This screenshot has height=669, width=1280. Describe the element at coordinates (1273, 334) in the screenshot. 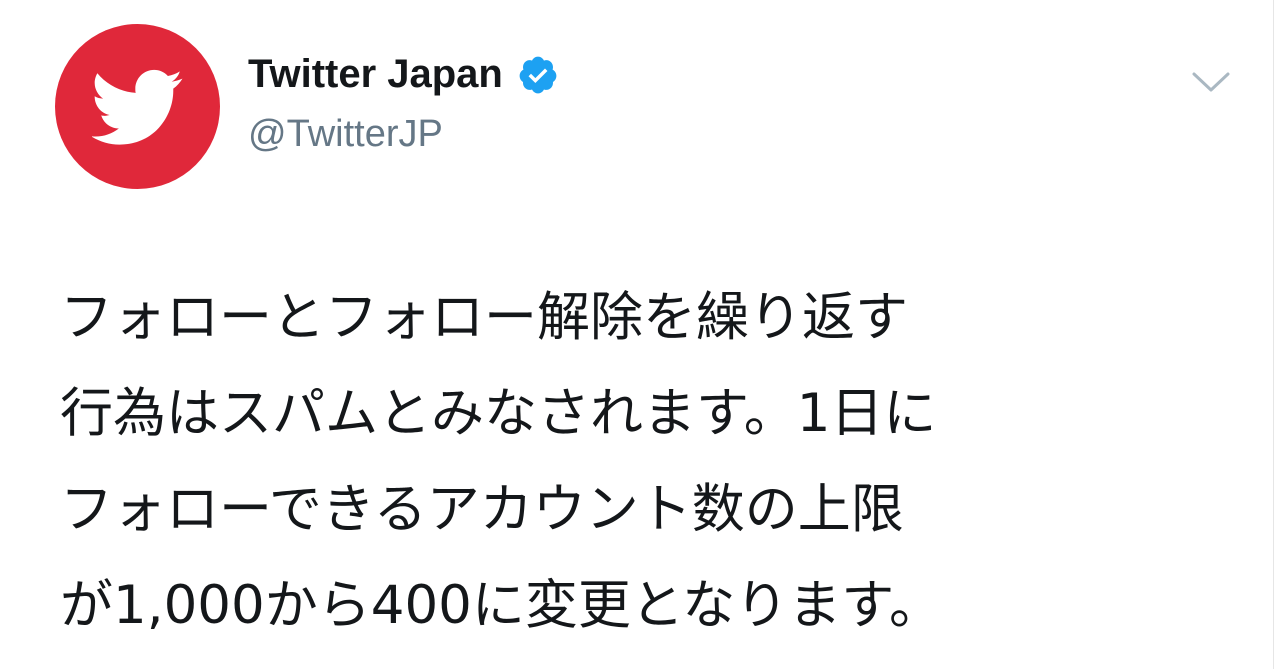

I see `card-border` at that location.